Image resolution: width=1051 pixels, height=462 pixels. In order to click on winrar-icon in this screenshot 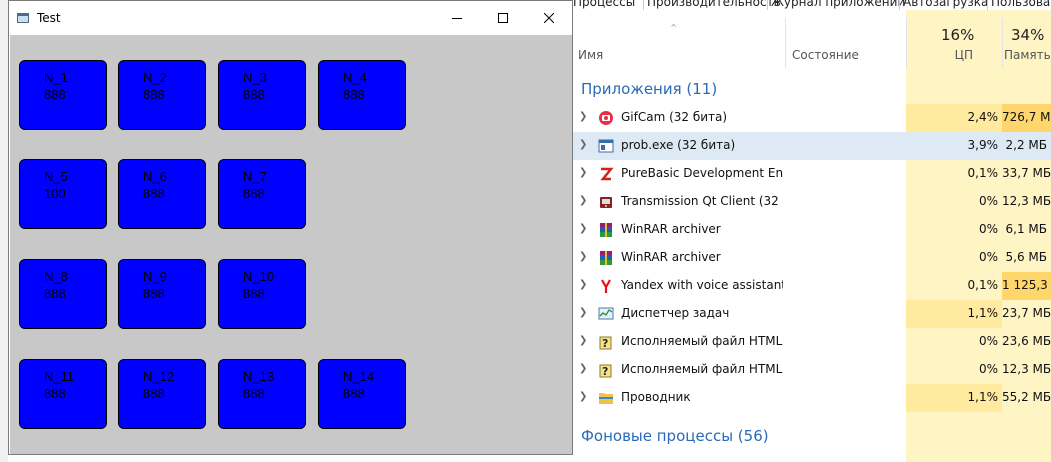, I will do `click(606, 230)`.